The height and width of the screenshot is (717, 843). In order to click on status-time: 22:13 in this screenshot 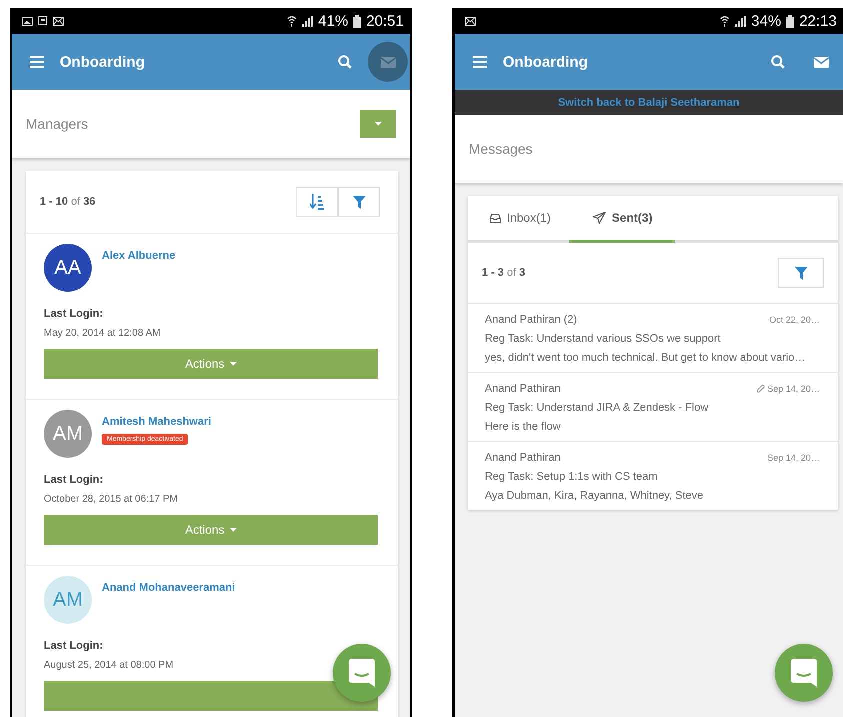, I will do `click(818, 21)`.